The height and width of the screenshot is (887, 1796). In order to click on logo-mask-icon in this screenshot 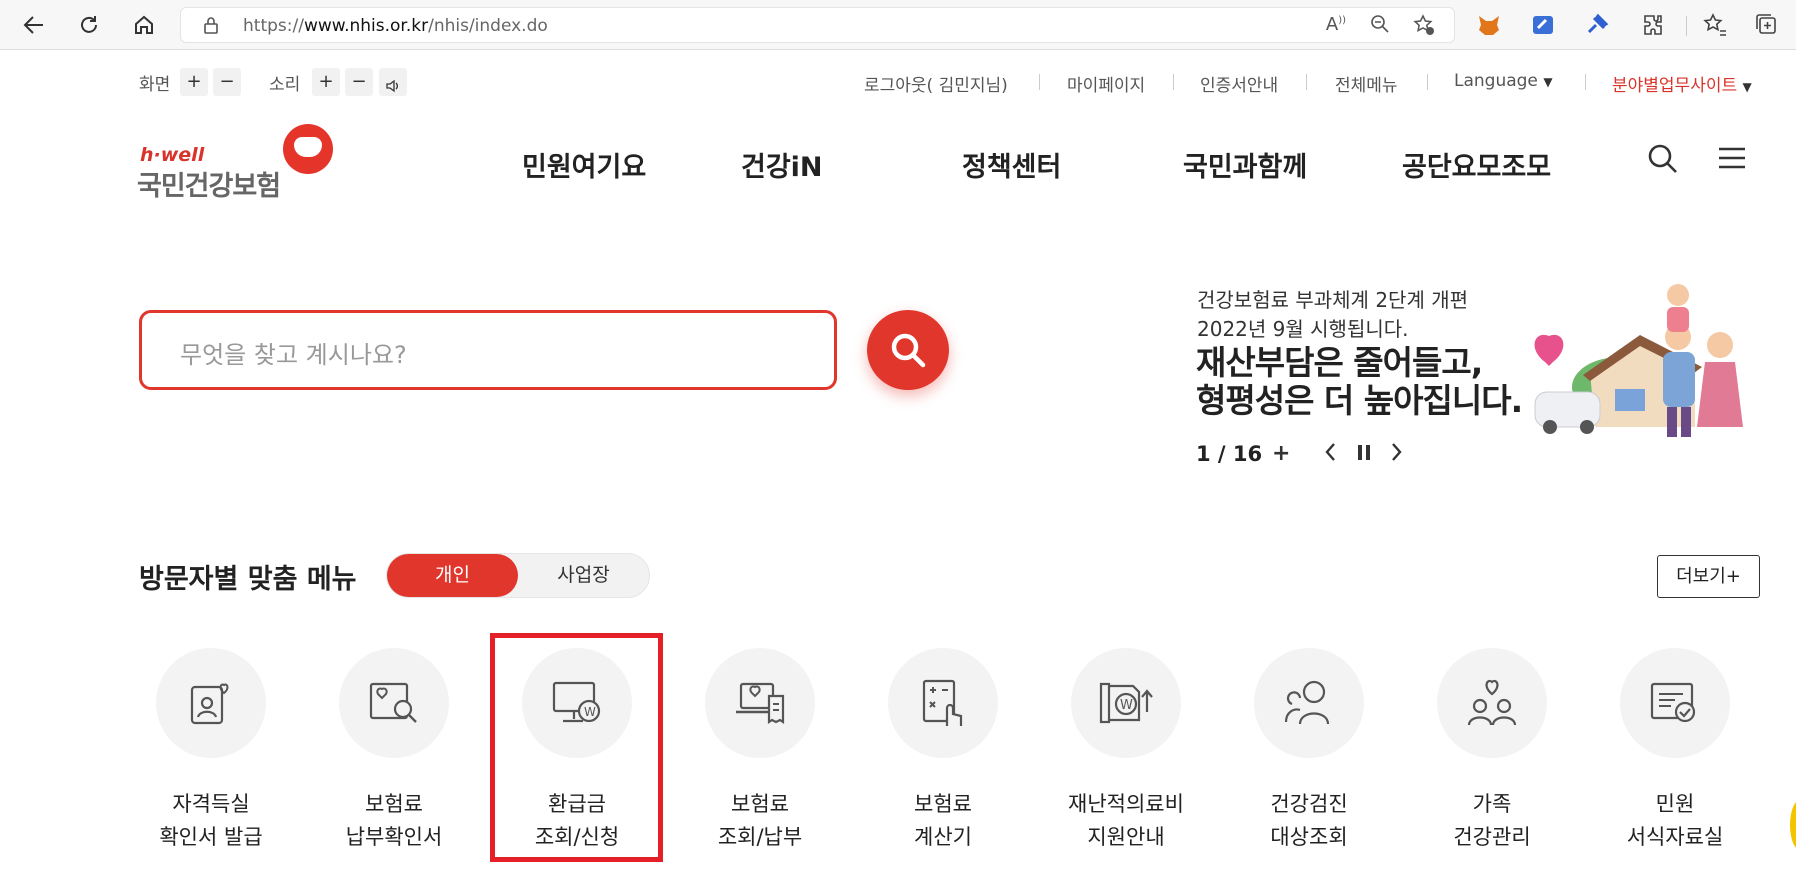, I will do `click(308, 149)`.